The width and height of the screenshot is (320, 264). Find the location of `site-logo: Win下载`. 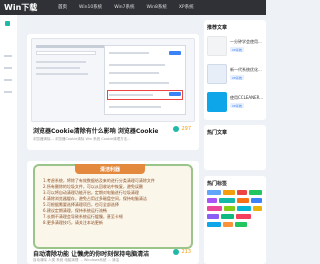

site-logo: Win下载 is located at coordinates (20, 7).